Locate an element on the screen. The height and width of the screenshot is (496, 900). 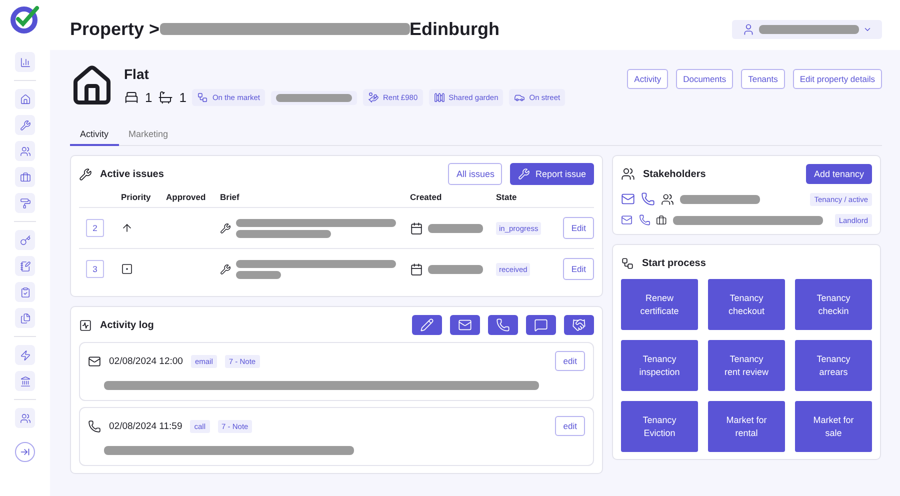
workflow-icon is located at coordinates (627, 263).